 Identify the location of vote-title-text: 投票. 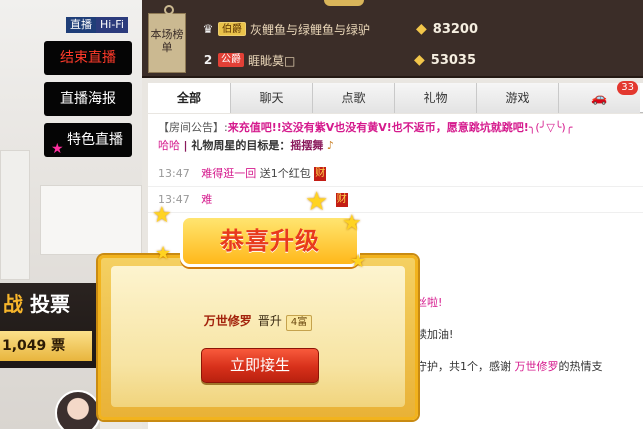
(49, 304).